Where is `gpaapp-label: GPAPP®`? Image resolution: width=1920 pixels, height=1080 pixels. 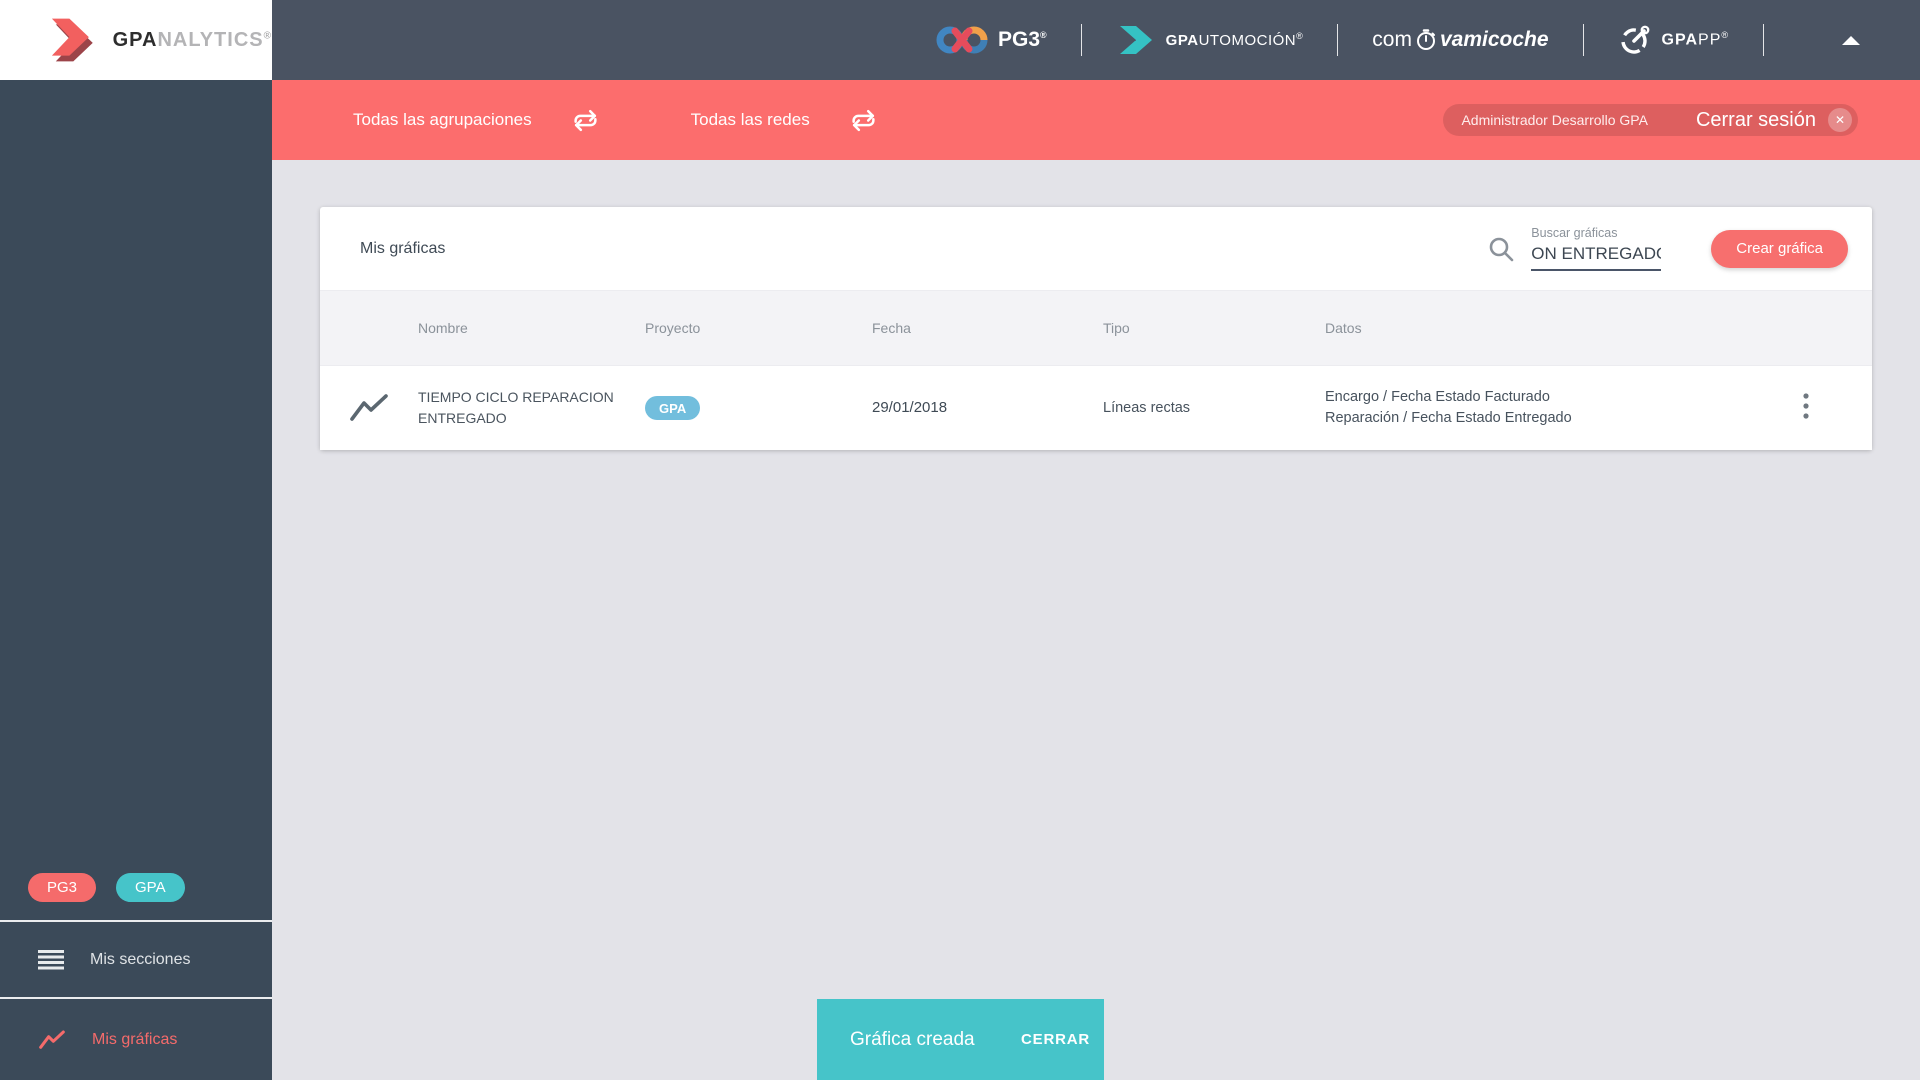 gpaapp-label: GPAPP® is located at coordinates (1695, 39).